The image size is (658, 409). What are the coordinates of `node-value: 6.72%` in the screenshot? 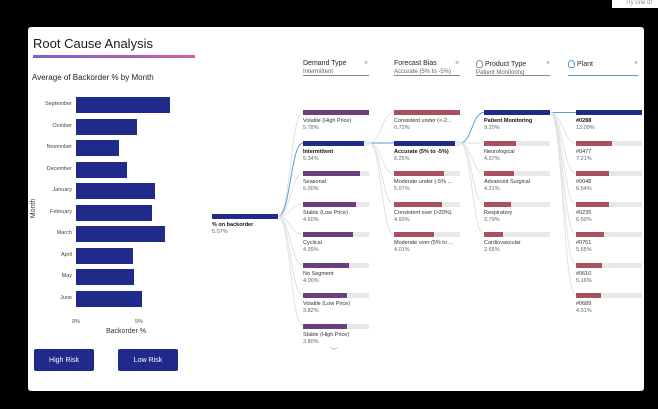 It's located at (402, 128).